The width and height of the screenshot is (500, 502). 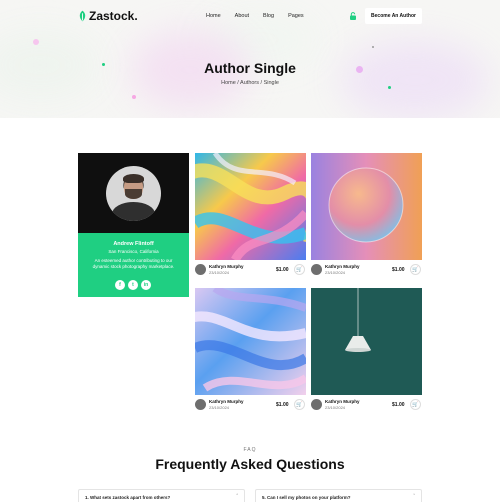 What do you see at coordinates (250, 68) in the screenshot?
I see `page-title: Author Single` at bounding box center [250, 68].